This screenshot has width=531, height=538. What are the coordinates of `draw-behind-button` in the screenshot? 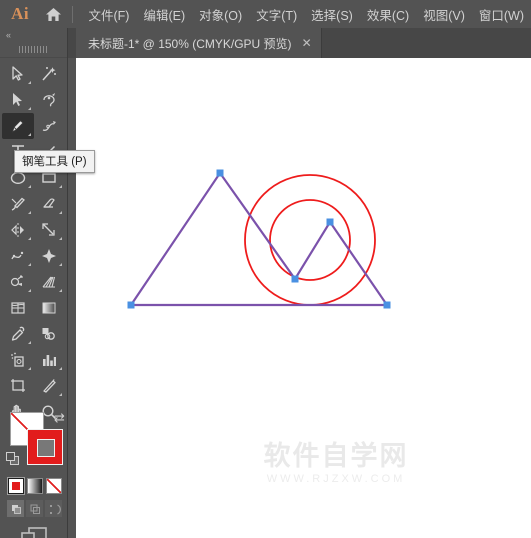 It's located at (34, 508).